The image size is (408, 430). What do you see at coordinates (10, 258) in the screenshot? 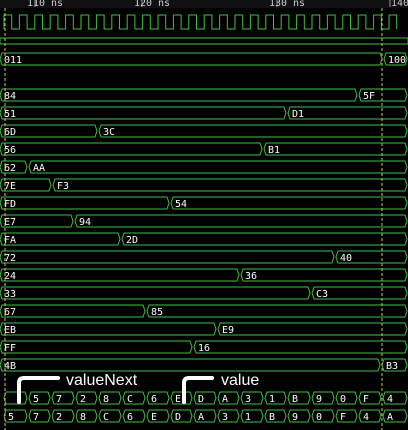
I see `bus-row-11-value: 72` at bounding box center [10, 258].